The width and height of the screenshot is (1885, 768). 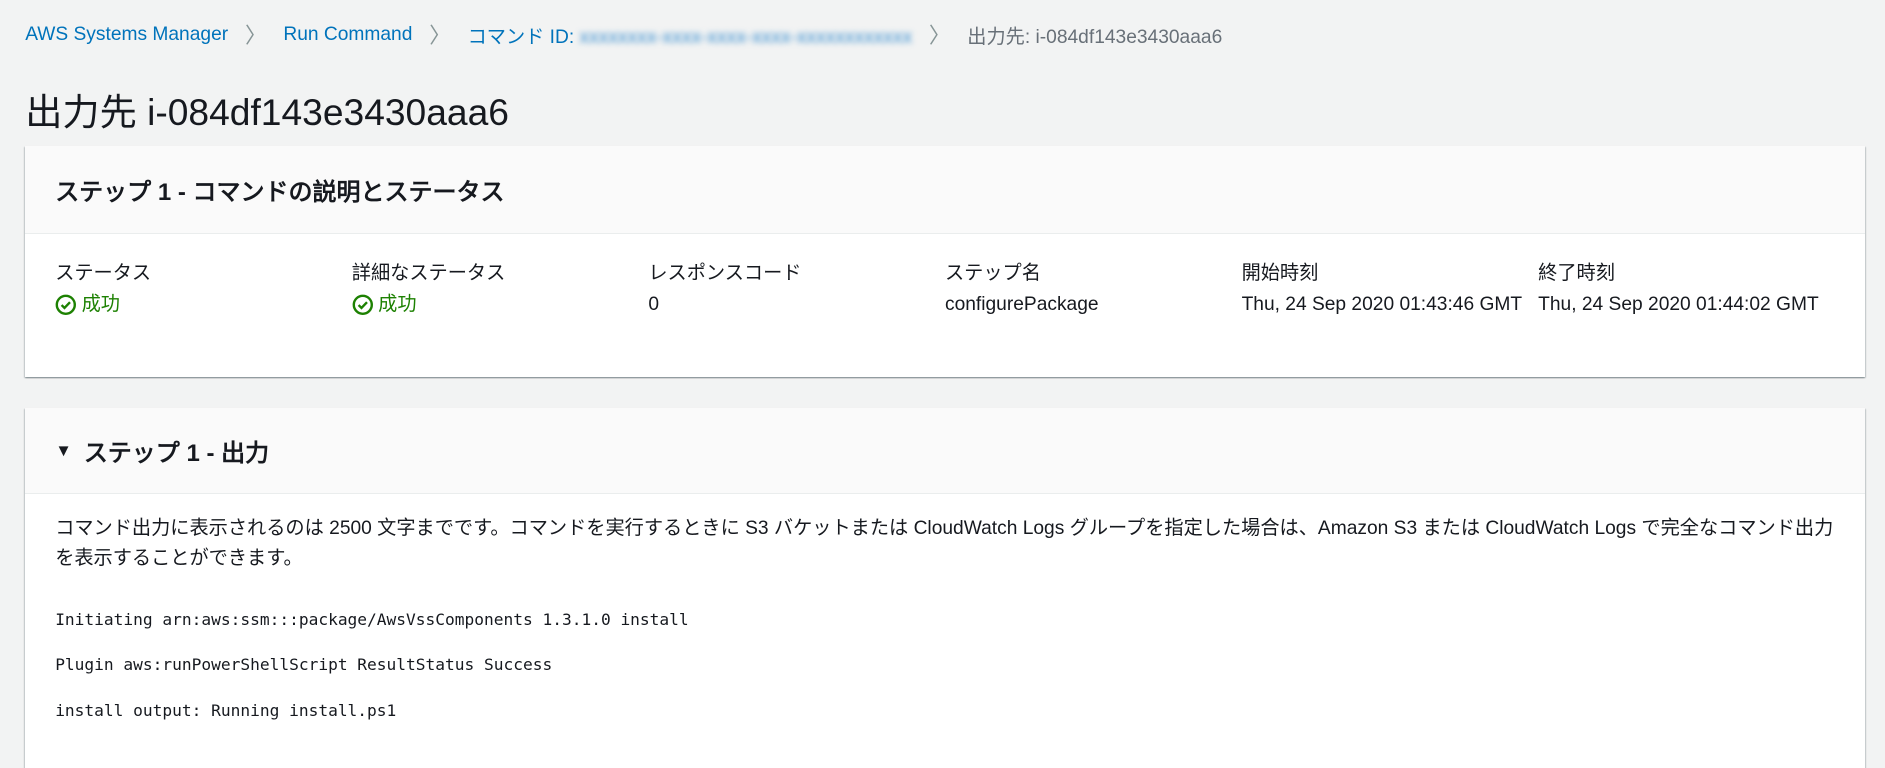 I want to click on field-label: ステータス, so click(x=103, y=273).